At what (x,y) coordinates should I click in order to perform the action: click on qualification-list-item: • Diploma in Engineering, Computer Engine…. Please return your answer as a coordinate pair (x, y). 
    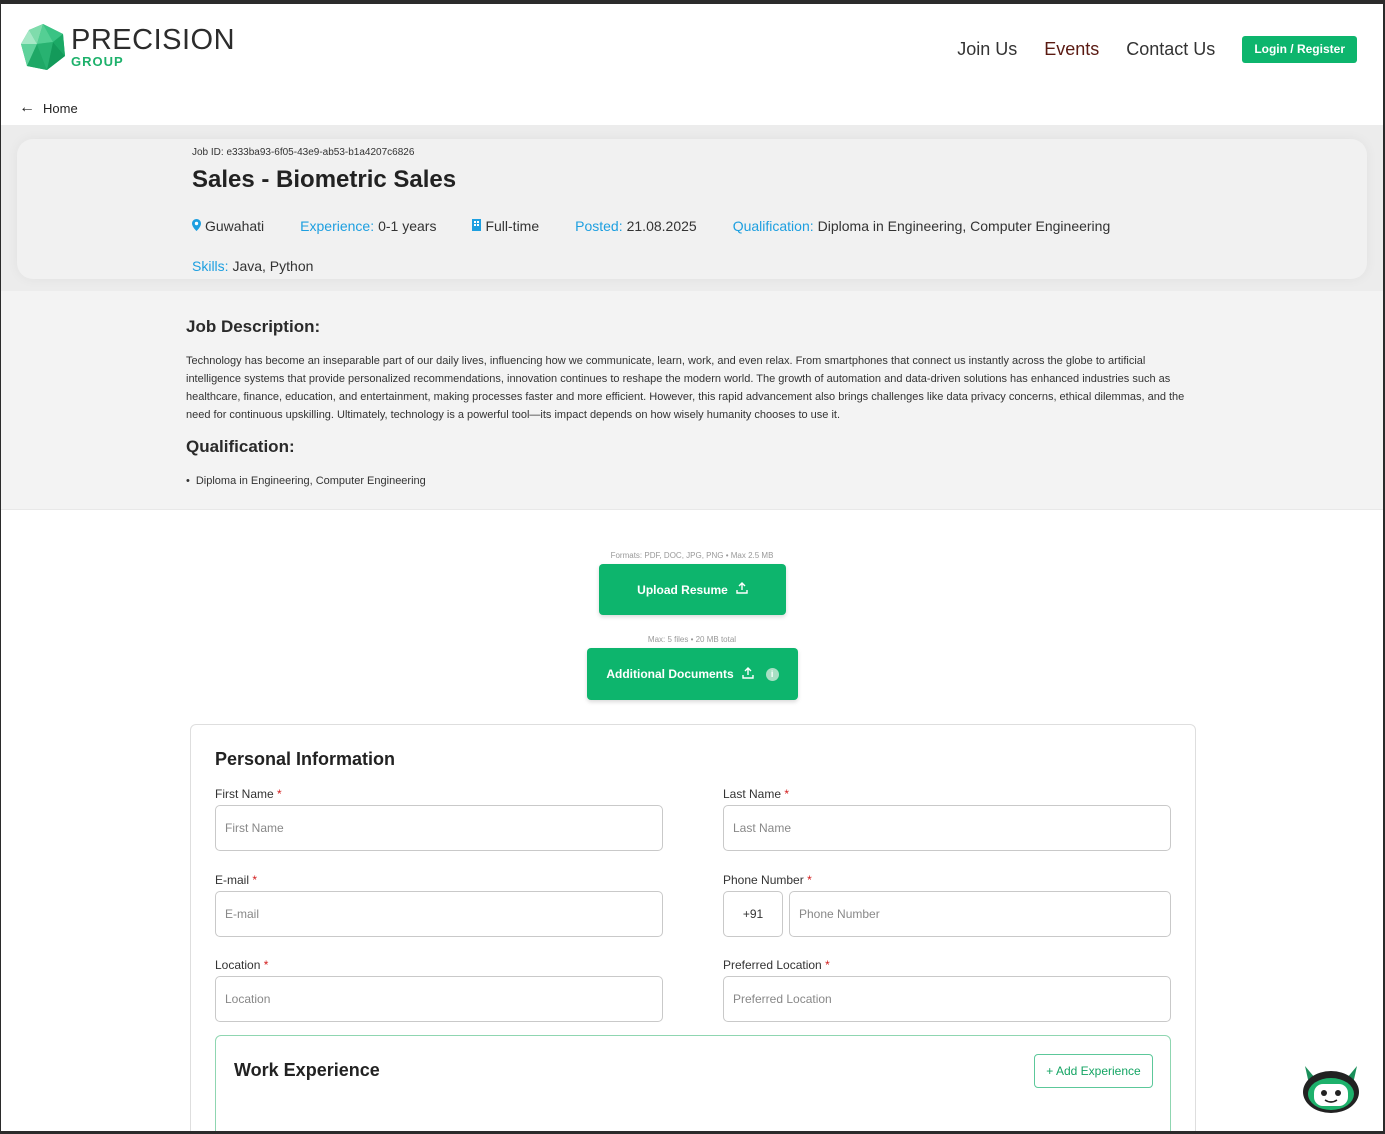
    Looking at the image, I should click on (306, 481).